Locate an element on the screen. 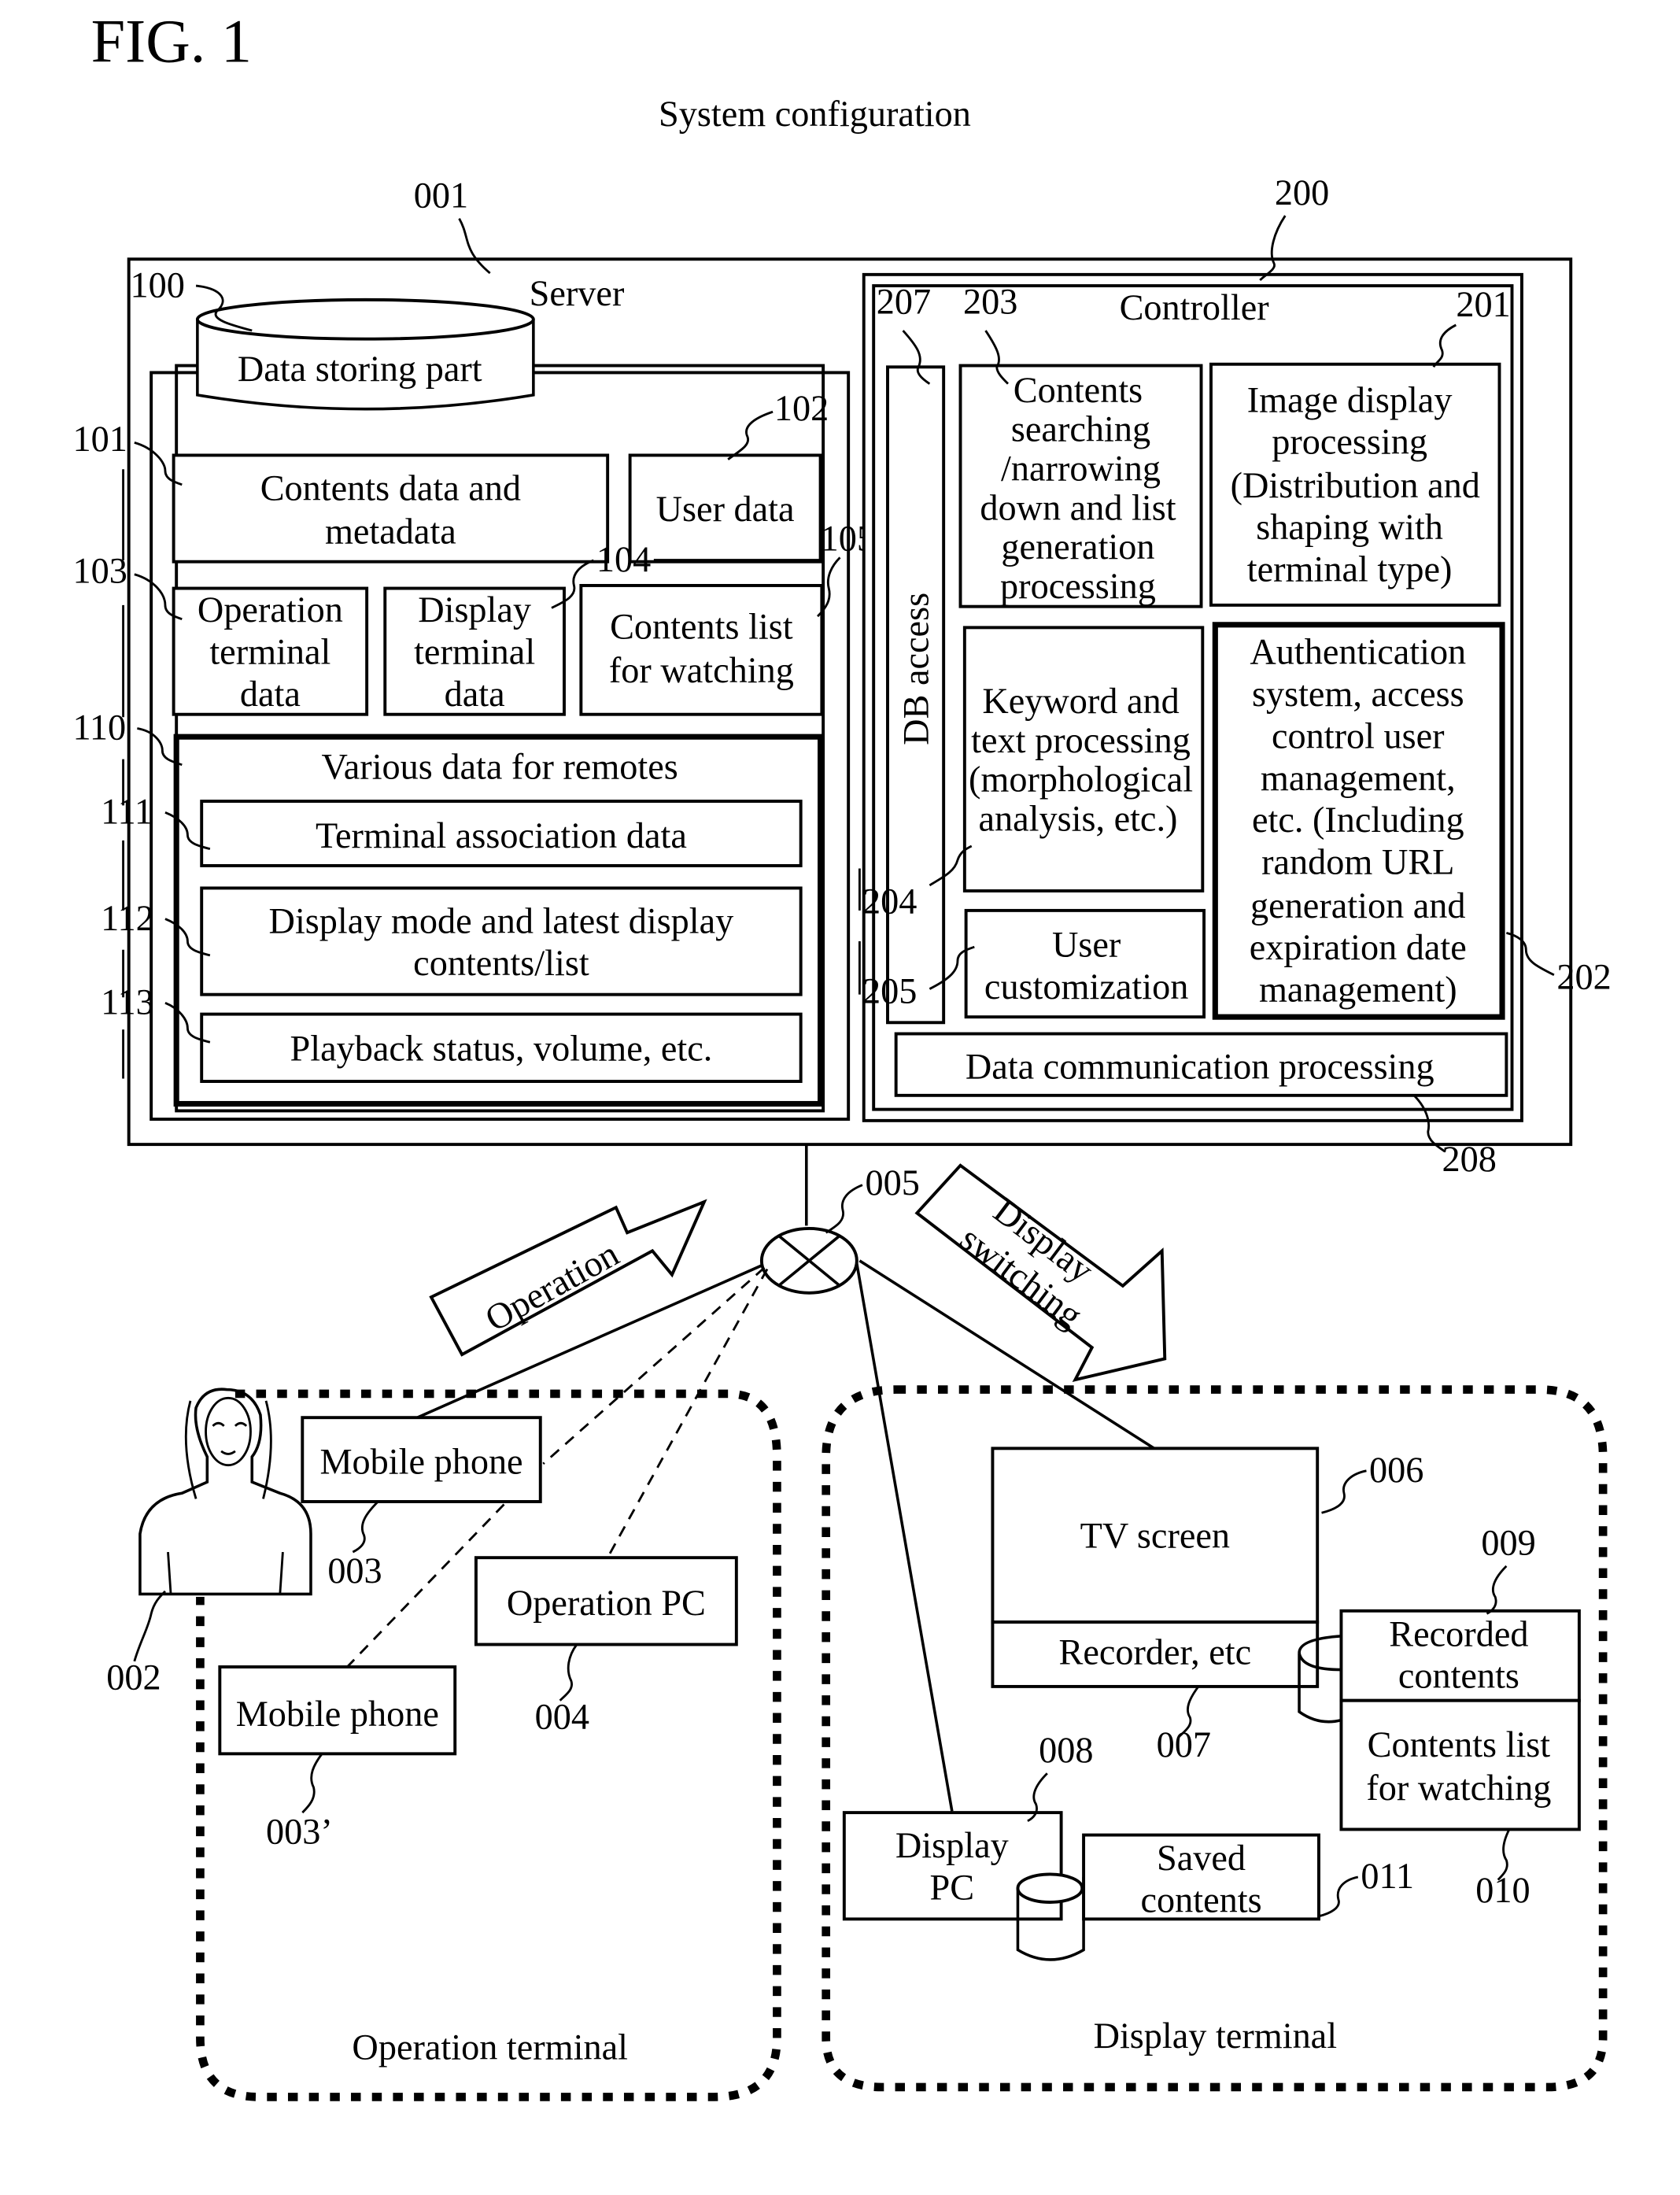 Image resolution: width=1680 pixels, height=2195 pixels. data-storing-ref: 100 is located at coordinates (157, 285).